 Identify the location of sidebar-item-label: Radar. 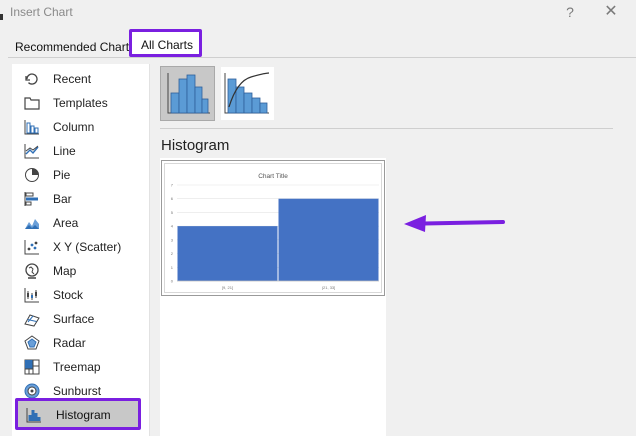
(69, 343).